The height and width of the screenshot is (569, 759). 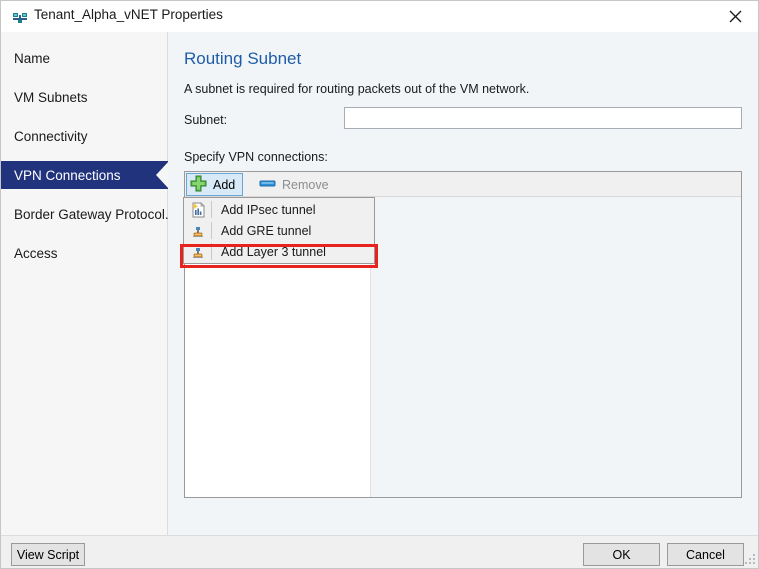 I want to click on menu-item-label: Add IPsec tunnel, so click(x=268, y=209).